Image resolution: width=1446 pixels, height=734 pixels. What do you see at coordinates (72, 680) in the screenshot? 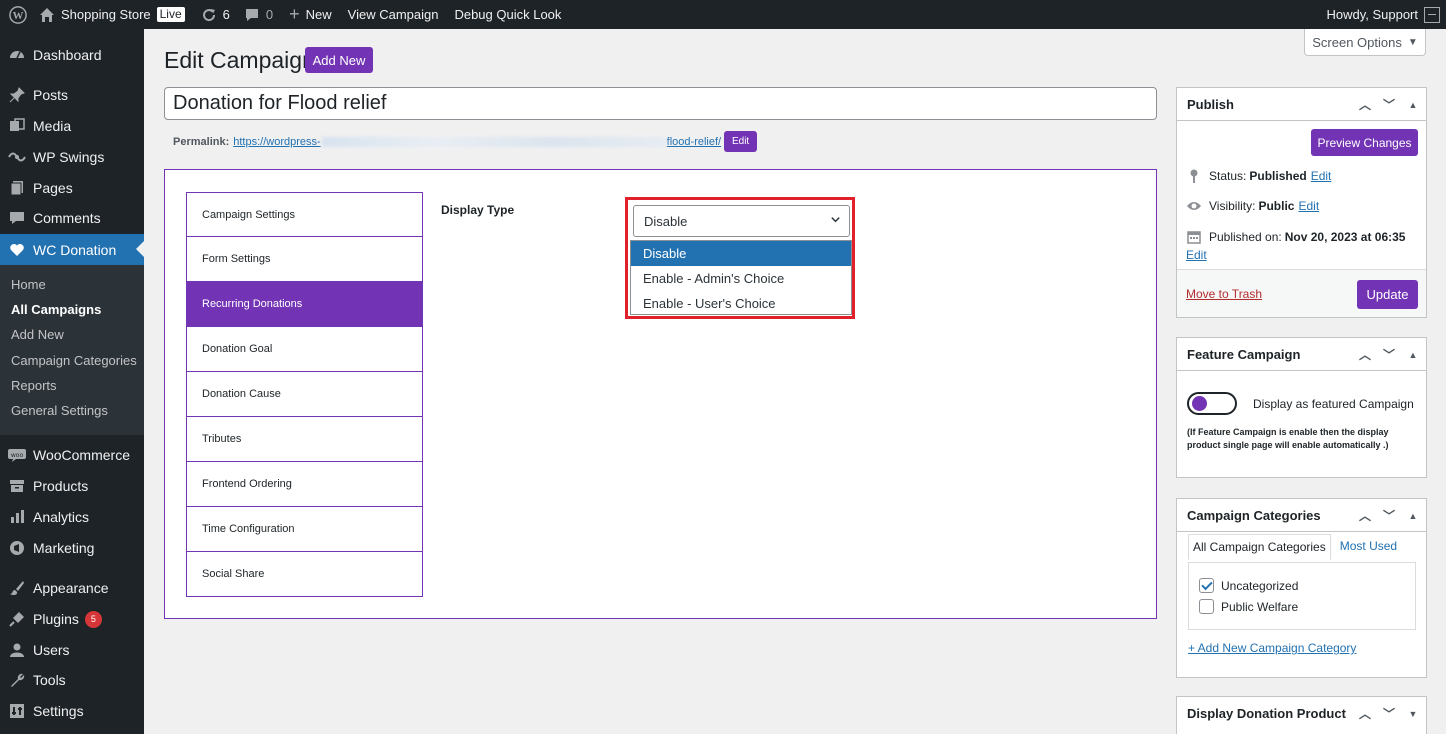
I see `sidebar-item-tools: Tools` at bounding box center [72, 680].